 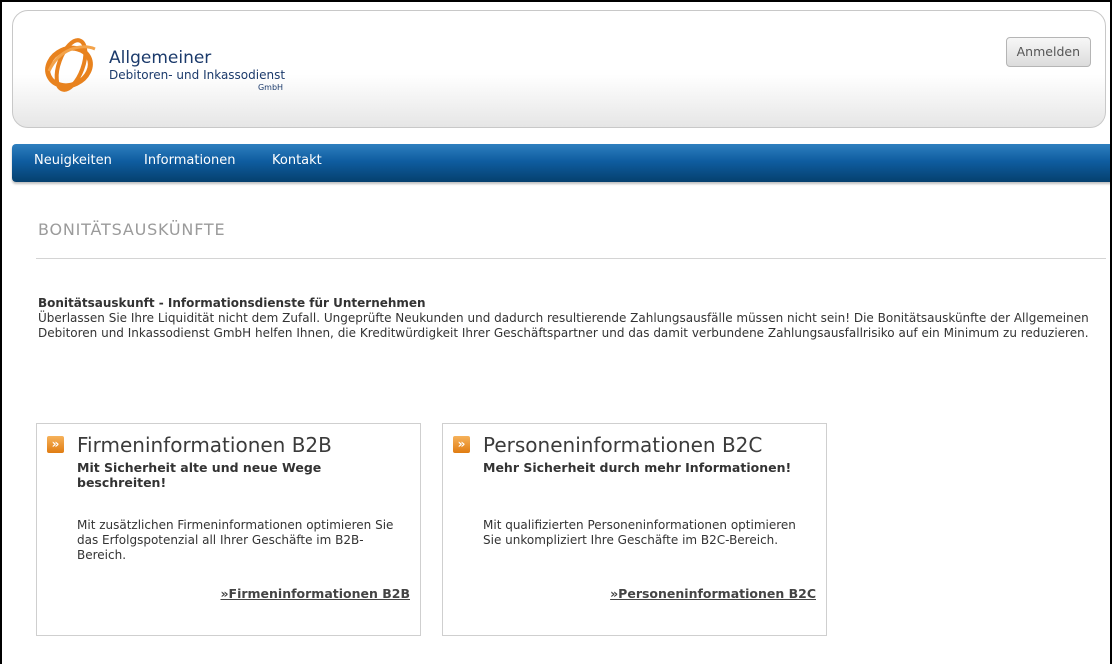 What do you see at coordinates (190, 161) in the screenshot?
I see `nav-item-informationen: Informationen` at bounding box center [190, 161].